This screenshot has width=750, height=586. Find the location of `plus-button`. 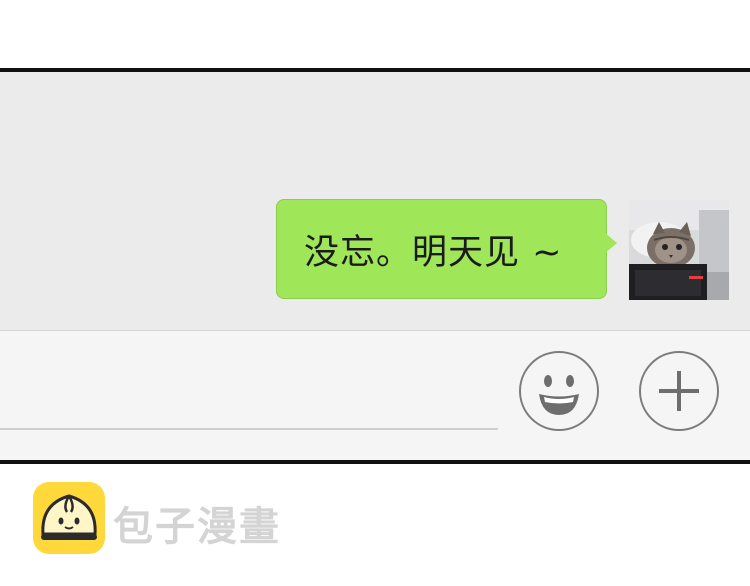

plus-button is located at coordinates (679, 391).